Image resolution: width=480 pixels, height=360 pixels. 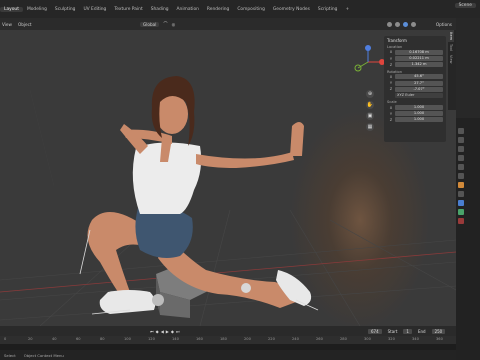 I want to click on material-properties-icon, so click(x=461, y=221).